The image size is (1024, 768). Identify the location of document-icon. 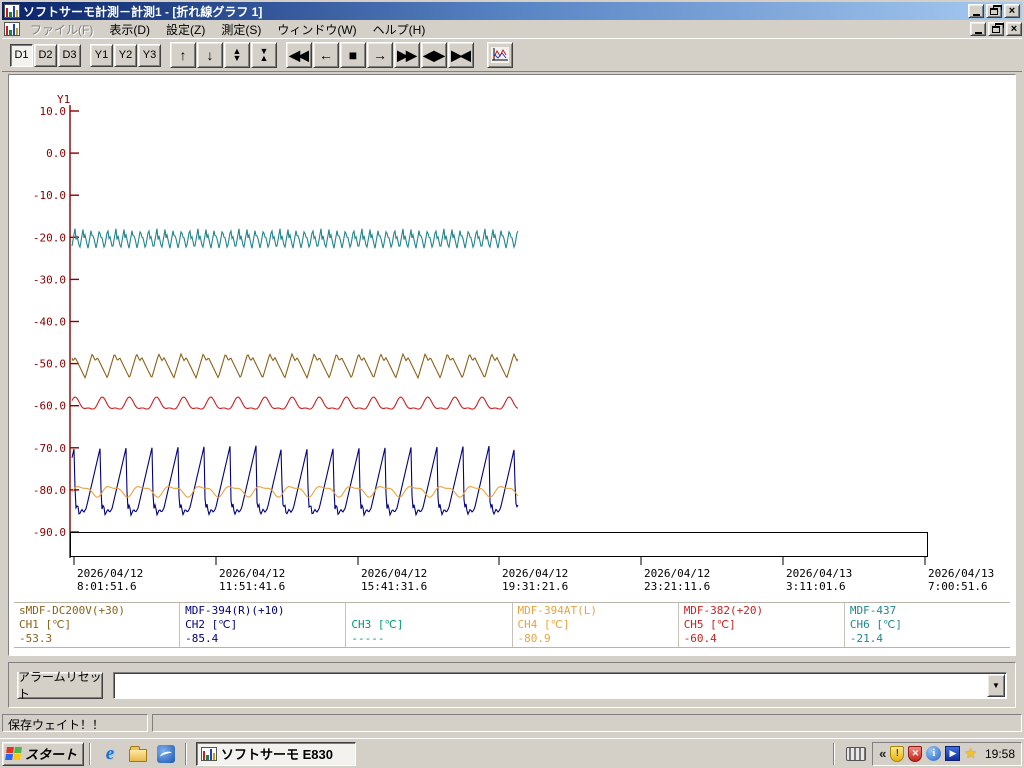
(12, 29).